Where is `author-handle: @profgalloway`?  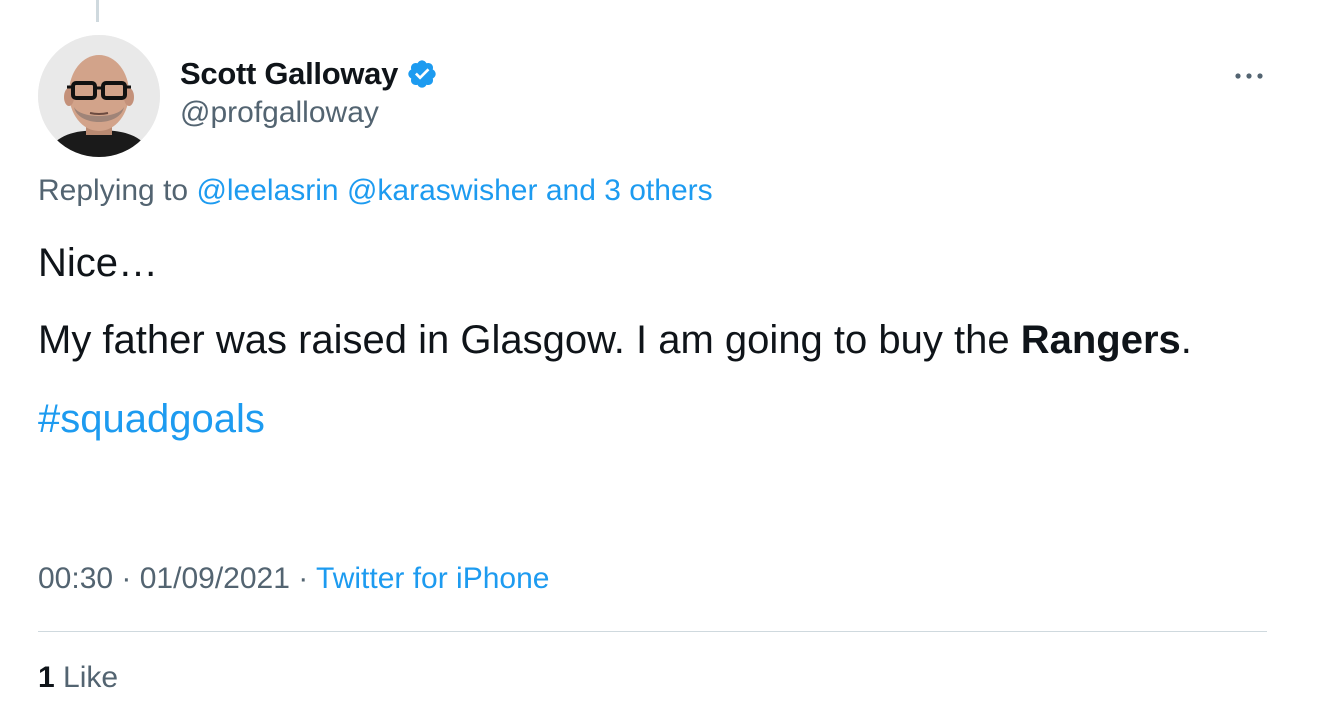 author-handle: @profgalloway is located at coordinates (309, 113).